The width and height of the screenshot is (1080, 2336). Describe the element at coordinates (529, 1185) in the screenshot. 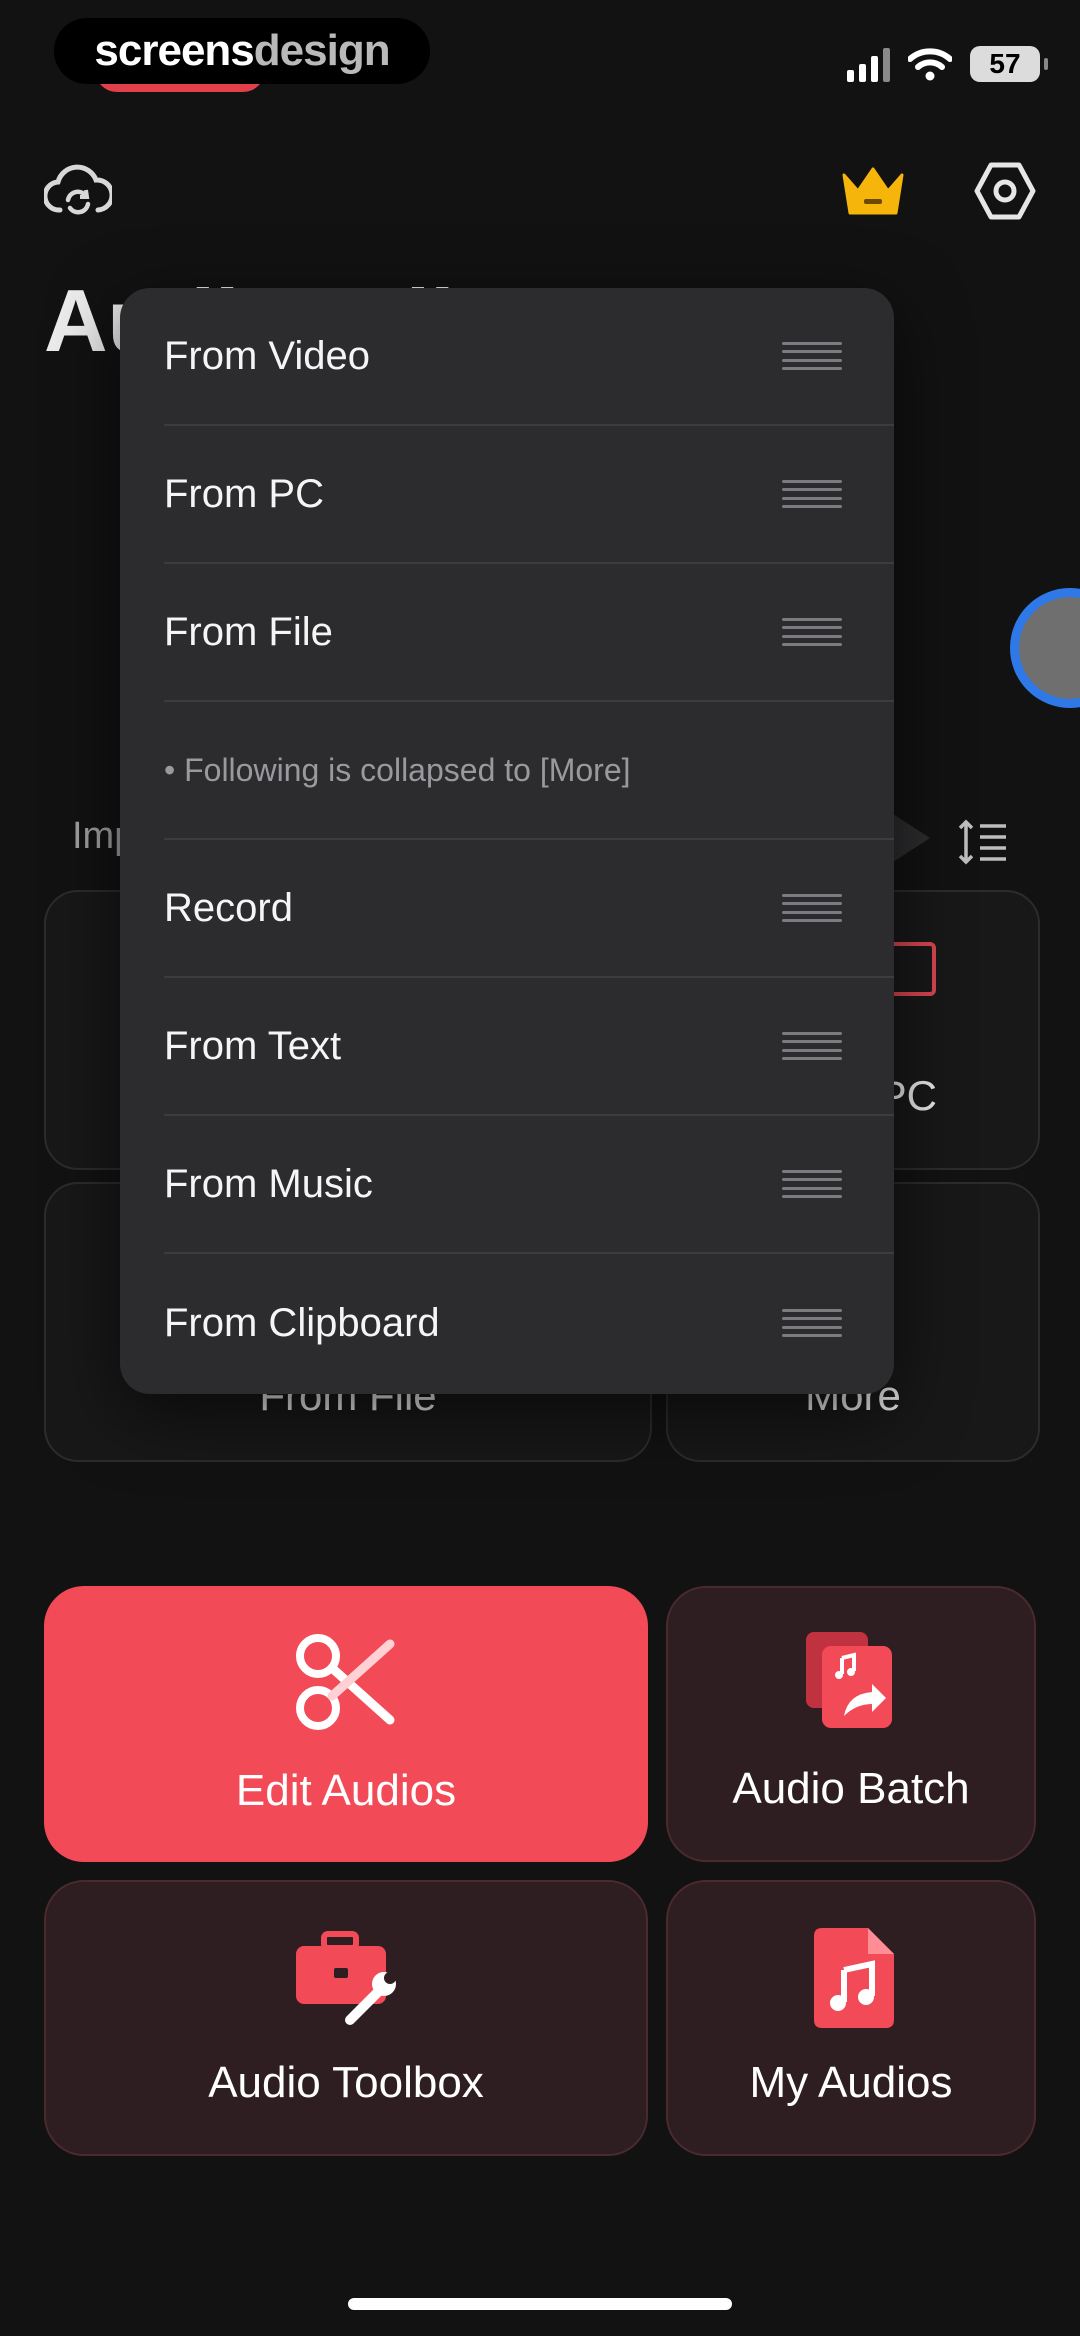

I see `menu-item-from-music: From Music` at that location.